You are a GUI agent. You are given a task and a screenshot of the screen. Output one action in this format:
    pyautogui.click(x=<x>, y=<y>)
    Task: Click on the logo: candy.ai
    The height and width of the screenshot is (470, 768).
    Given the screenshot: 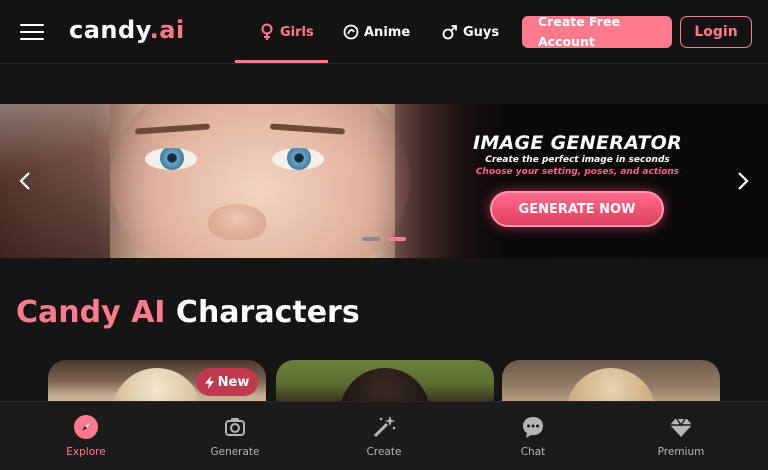 What is the action you would take?
    pyautogui.click(x=127, y=30)
    